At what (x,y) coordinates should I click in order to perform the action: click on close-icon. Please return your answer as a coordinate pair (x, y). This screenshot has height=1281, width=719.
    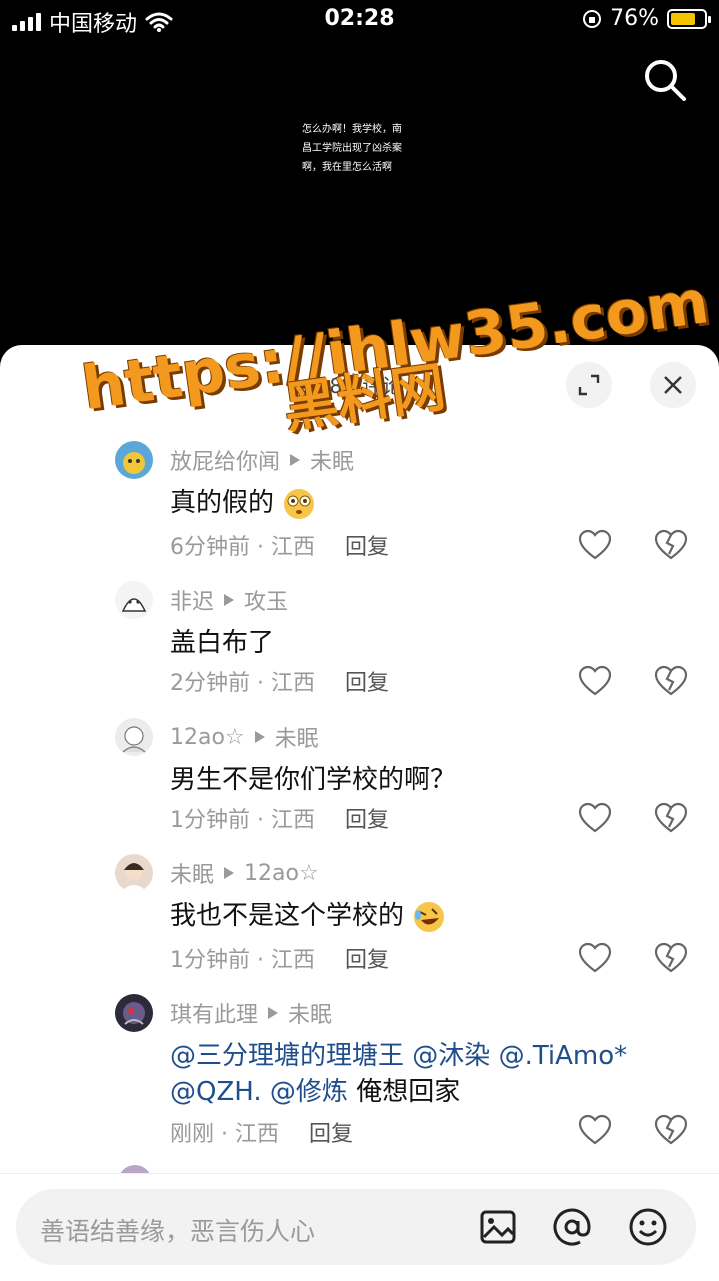
    Looking at the image, I should click on (673, 385).